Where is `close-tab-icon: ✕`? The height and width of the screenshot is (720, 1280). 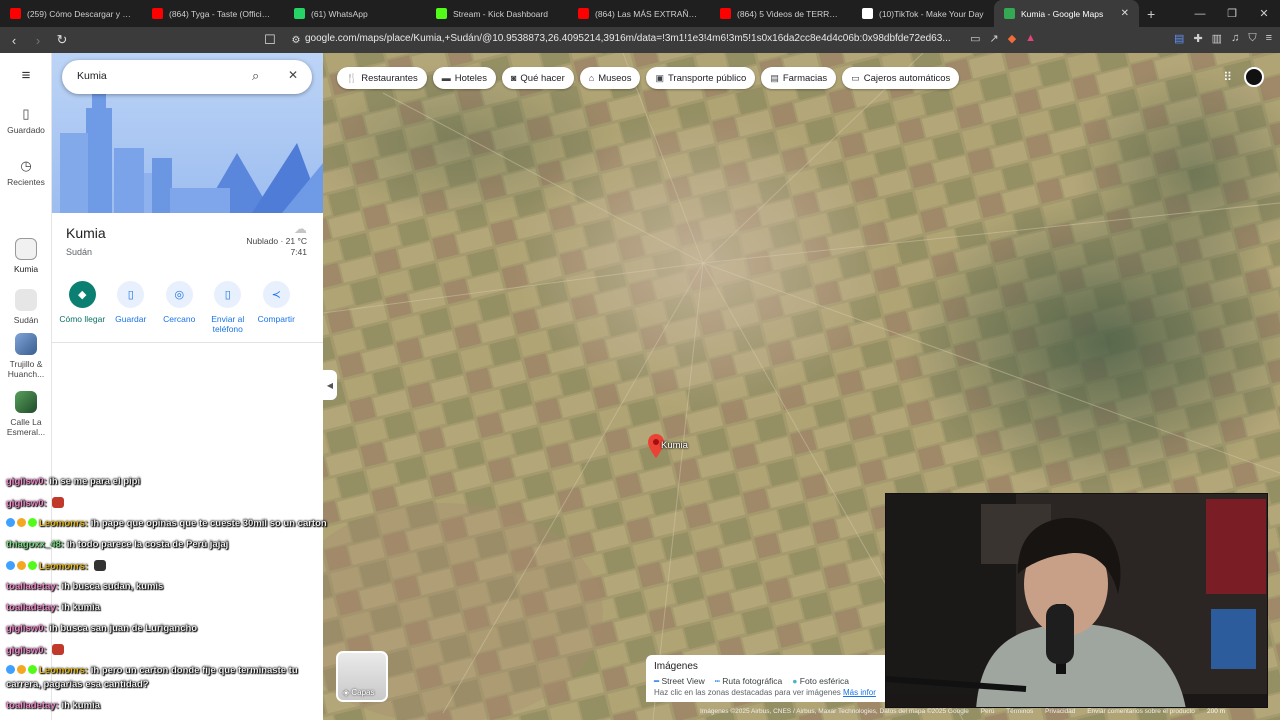
close-tab-icon: ✕ is located at coordinates (1125, 13).